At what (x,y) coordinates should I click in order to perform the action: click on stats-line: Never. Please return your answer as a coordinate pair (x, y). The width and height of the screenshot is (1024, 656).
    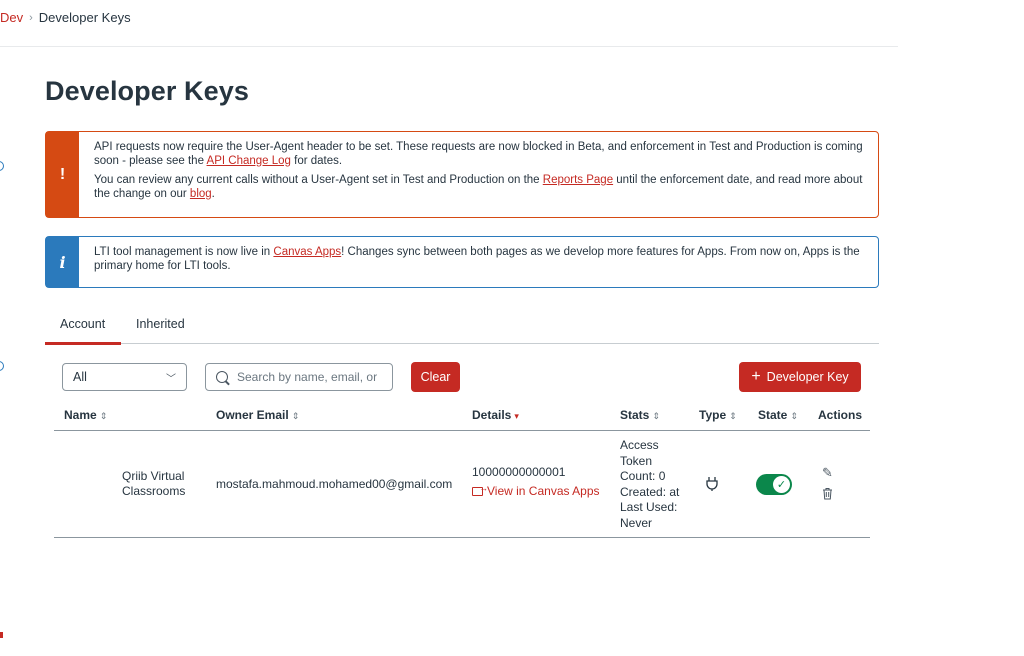
    Looking at the image, I should click on (636, 522).